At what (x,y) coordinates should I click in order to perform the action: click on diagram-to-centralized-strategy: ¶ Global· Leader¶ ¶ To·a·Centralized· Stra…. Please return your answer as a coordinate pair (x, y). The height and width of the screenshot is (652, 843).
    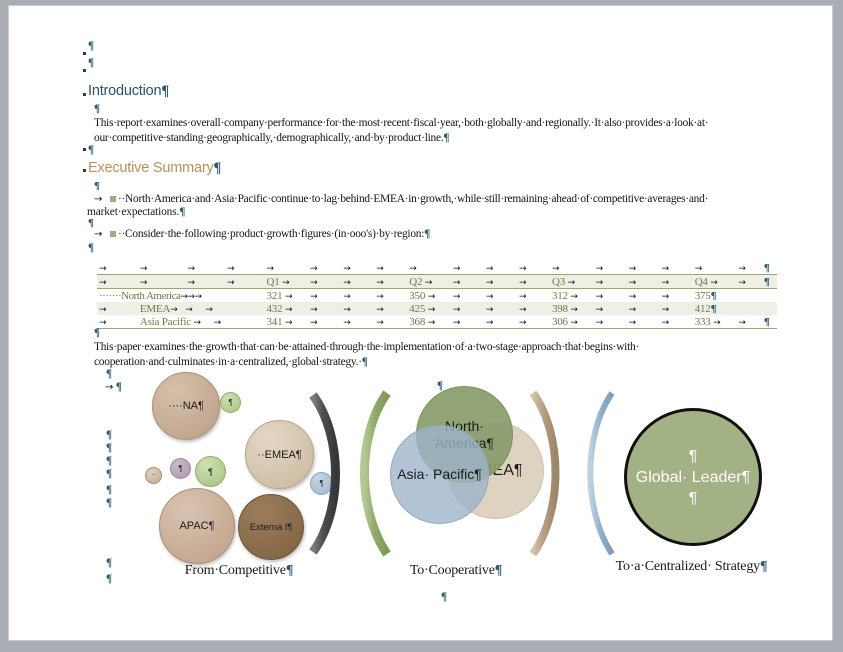
    Looking at the image, I should click on (684, 479).